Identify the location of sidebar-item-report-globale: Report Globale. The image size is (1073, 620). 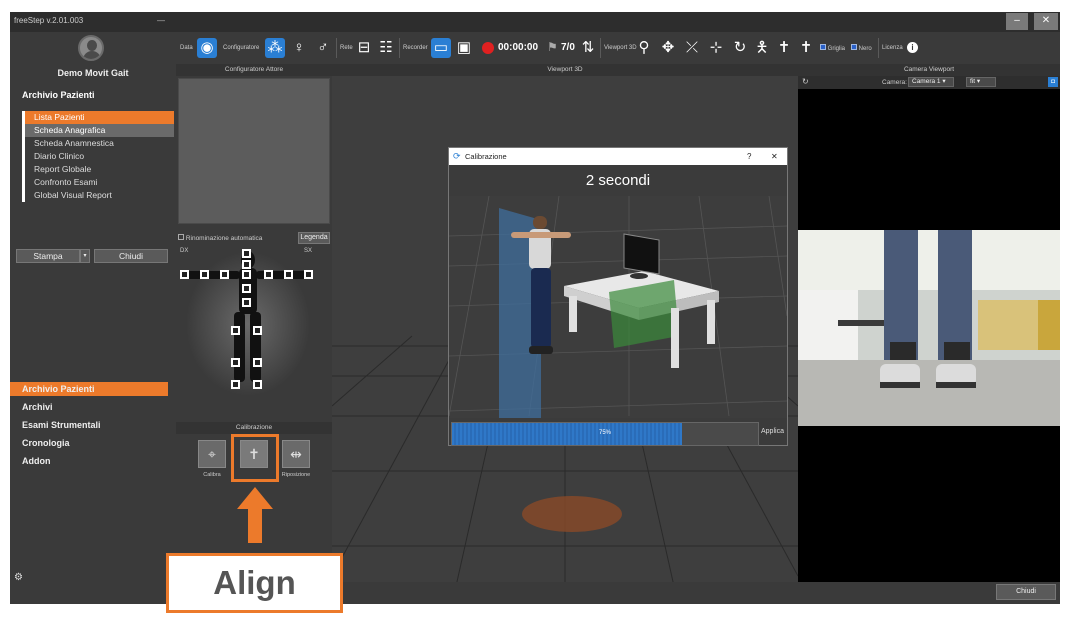
(98, 169).